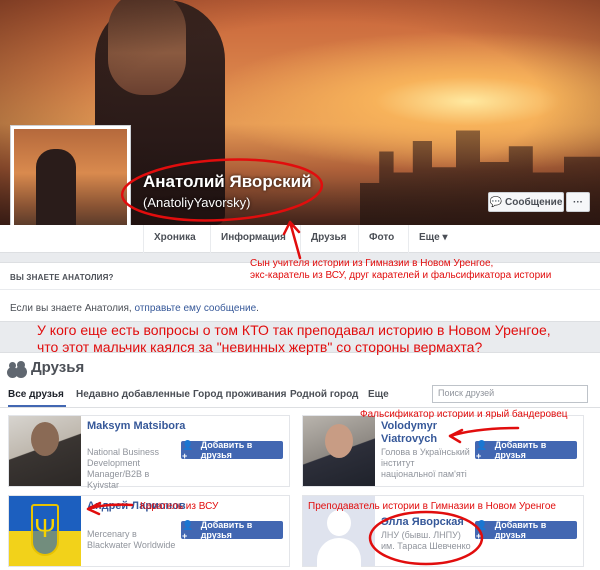 This screenshot has width=600, height=570. Describe the element at coordinates (328, 239) in the screenshot. I see `tab-friends: Друзья` at that location.